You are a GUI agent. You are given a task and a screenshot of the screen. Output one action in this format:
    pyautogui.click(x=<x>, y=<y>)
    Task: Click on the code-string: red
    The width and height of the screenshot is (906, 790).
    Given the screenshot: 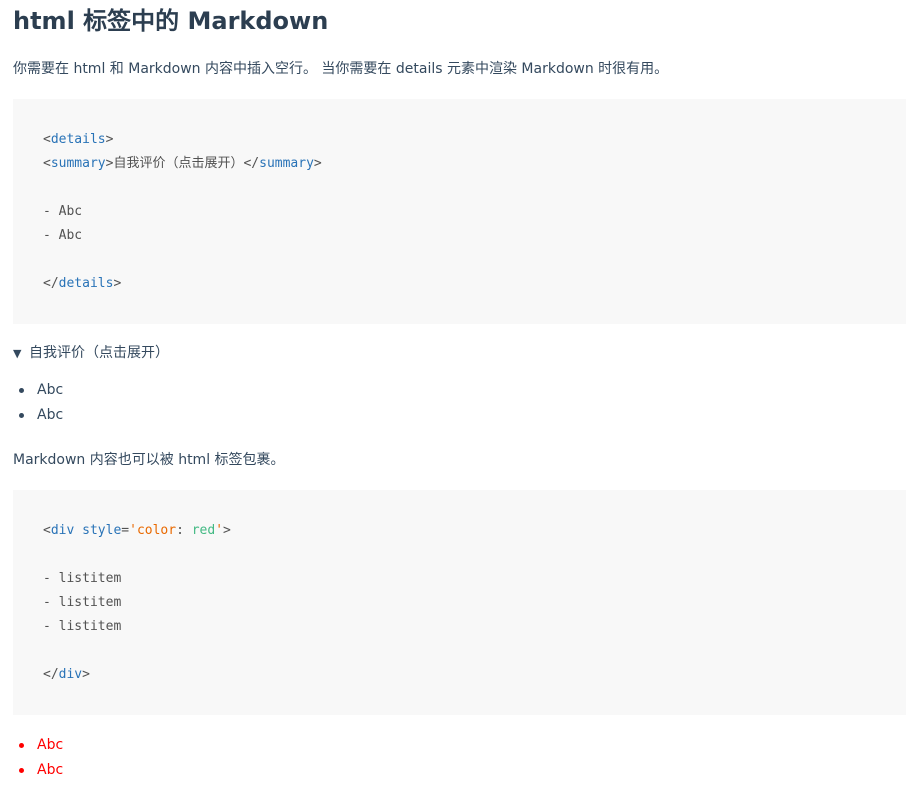 What is the action you would take?
    pyautogui.click(x=203, y=530)
    